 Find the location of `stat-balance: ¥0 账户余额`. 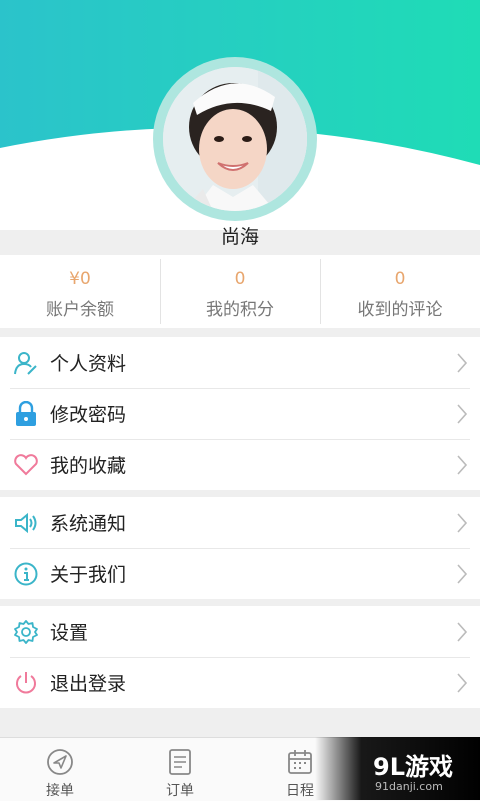

stat-balance: ¥0 账户余额 is located at coordinates (80, 291).